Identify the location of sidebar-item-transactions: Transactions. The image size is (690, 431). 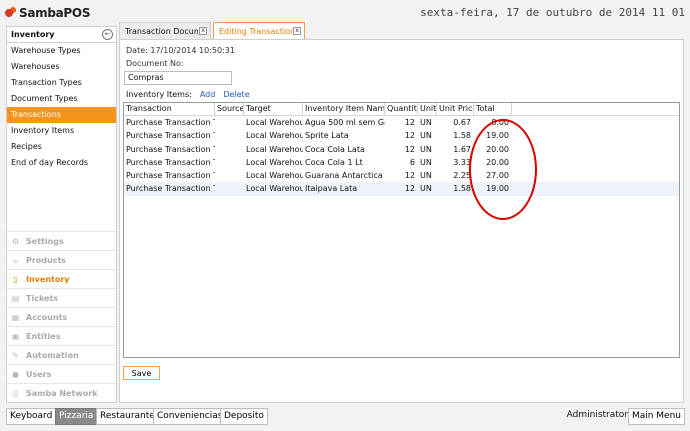
(61, 115).